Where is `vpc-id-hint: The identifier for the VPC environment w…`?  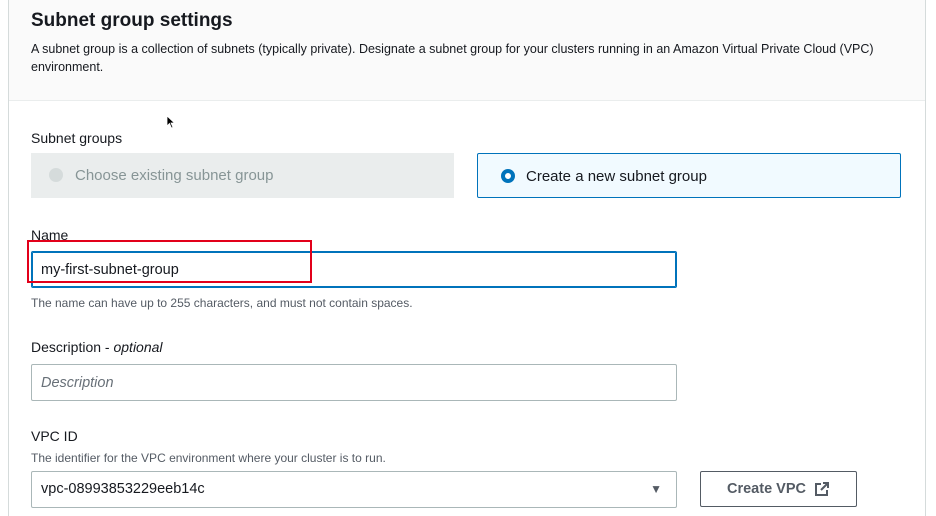 vpc-id-hint: The identifier for the VPC environment w… is located at coordinates (208, 458).